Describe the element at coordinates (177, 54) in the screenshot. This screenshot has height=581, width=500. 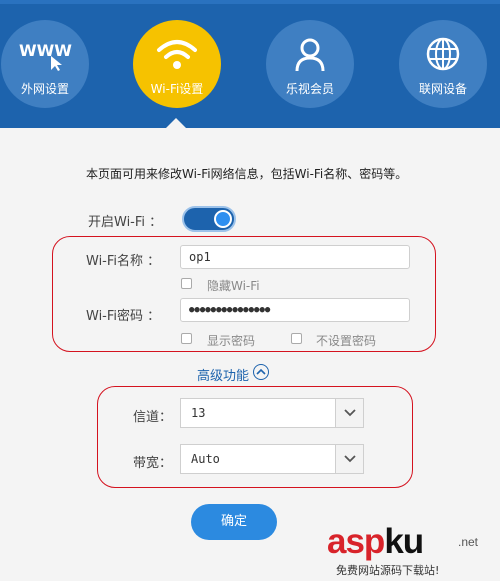
I see `wifi-icon` at that location.